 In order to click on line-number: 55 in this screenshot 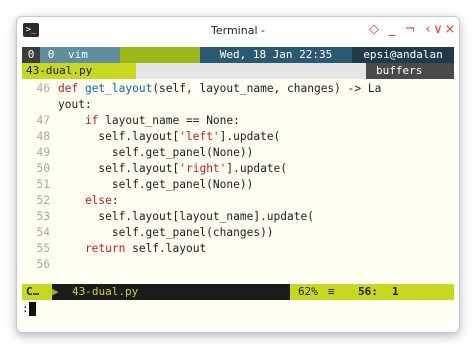, I will do `click(43, 248)`.